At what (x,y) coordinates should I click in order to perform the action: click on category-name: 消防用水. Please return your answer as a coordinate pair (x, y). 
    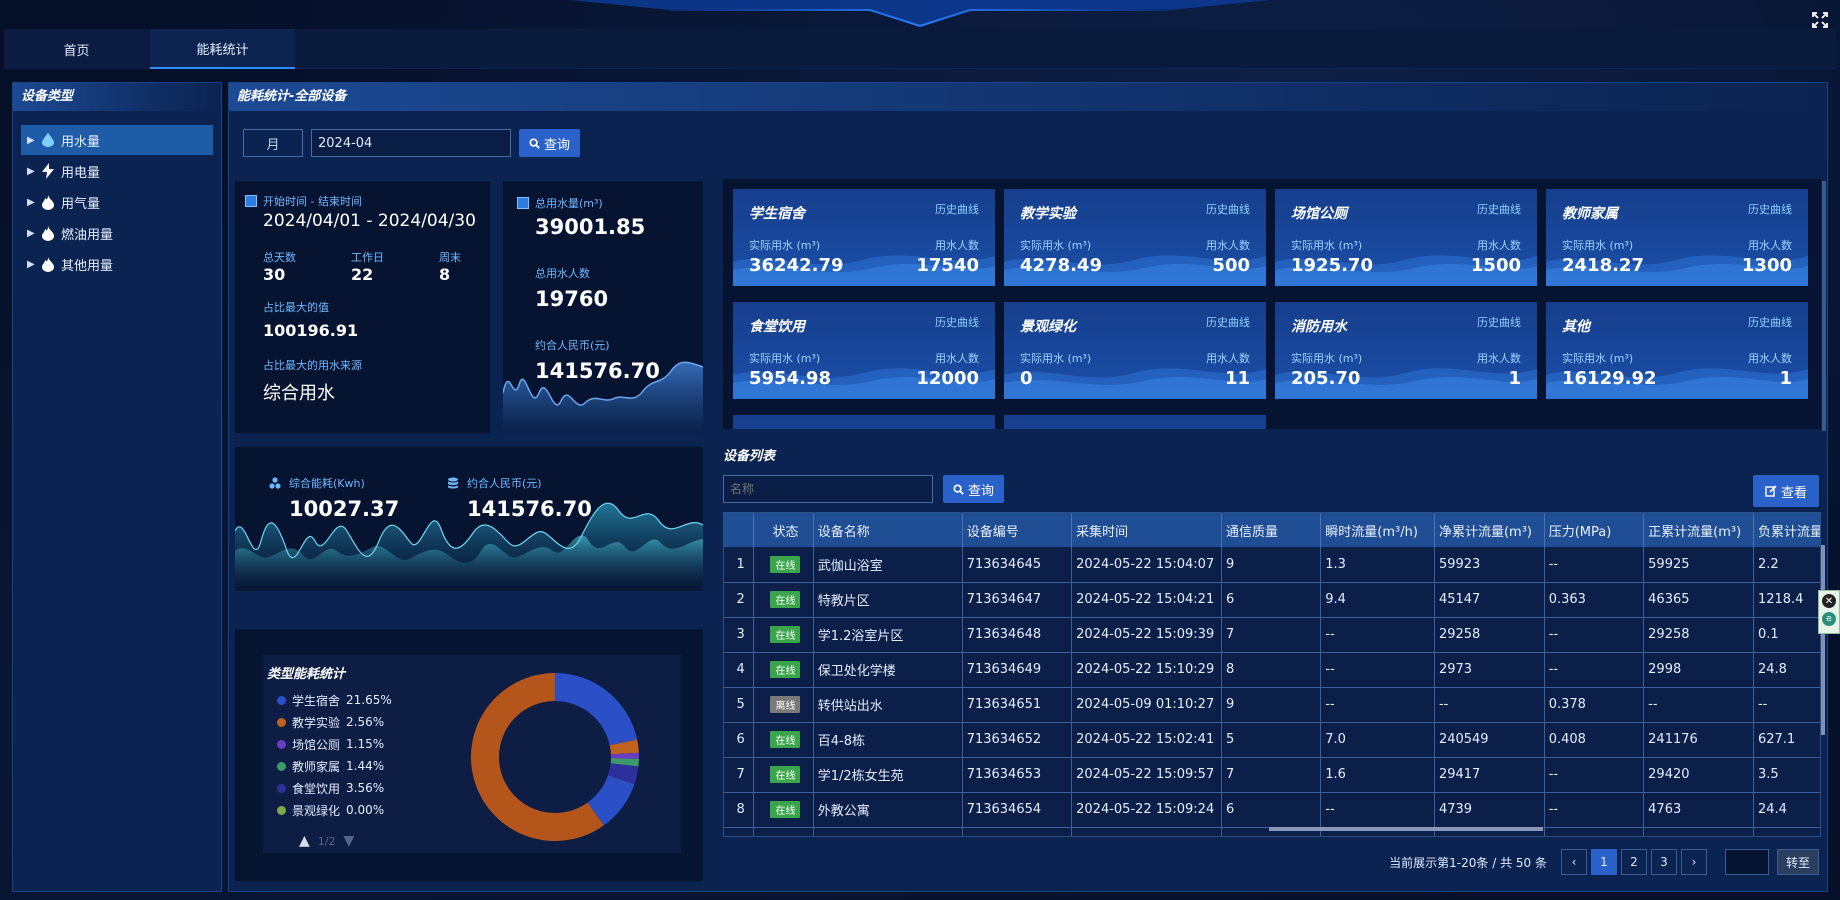
    Looking at the image, I should click on (1319, 327).